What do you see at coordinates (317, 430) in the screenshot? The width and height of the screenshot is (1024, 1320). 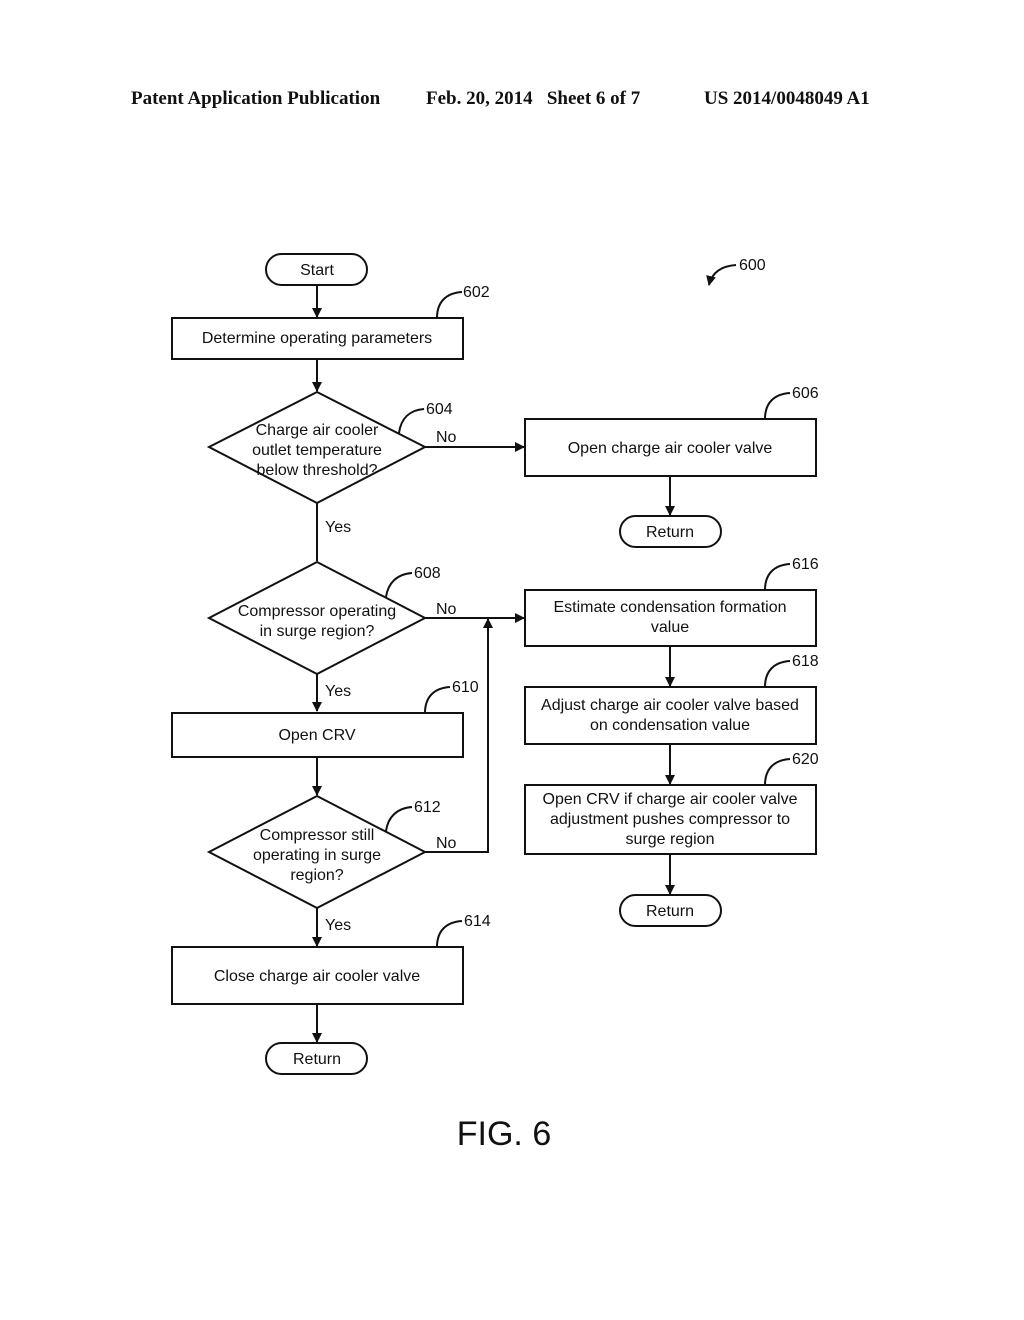 I see `decision-604-line-1: Charge air cooler` at bounding box center [317, 430].